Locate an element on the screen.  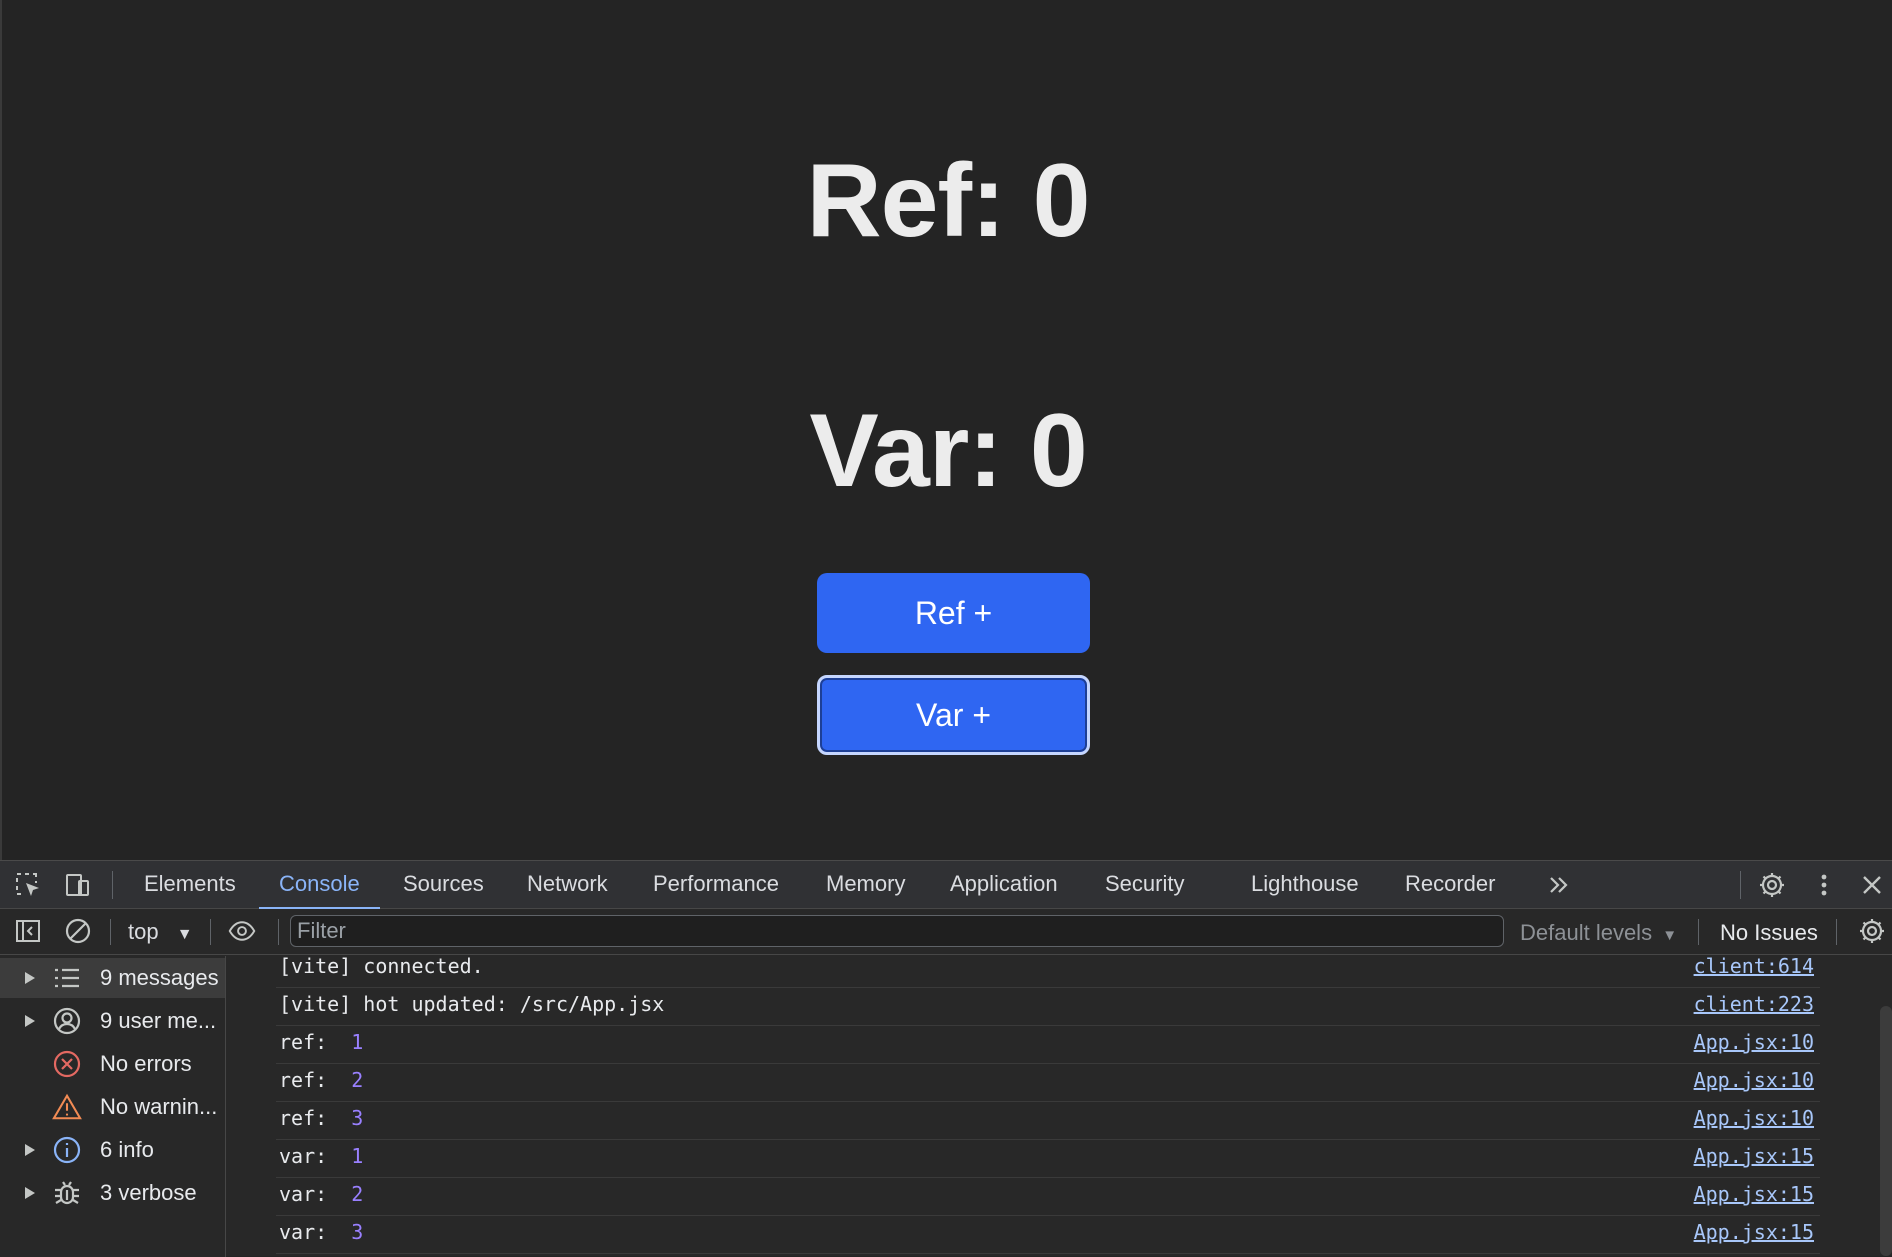
log-message: [vite] connected. is located at coordinates (381, 967).